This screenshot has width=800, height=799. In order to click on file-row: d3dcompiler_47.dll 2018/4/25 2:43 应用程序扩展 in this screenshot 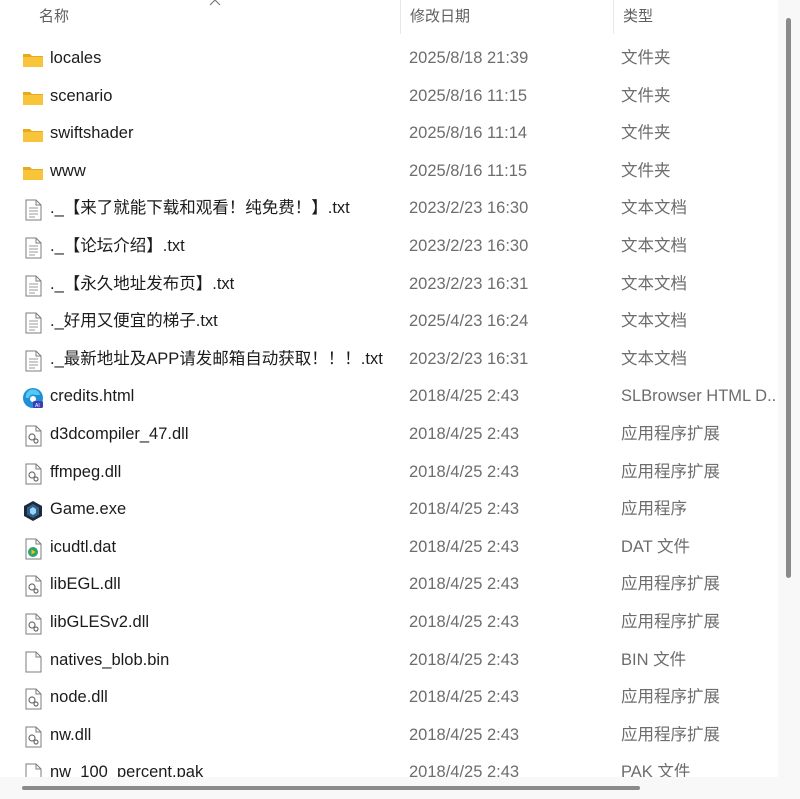, I will do `click(389, 435)`.